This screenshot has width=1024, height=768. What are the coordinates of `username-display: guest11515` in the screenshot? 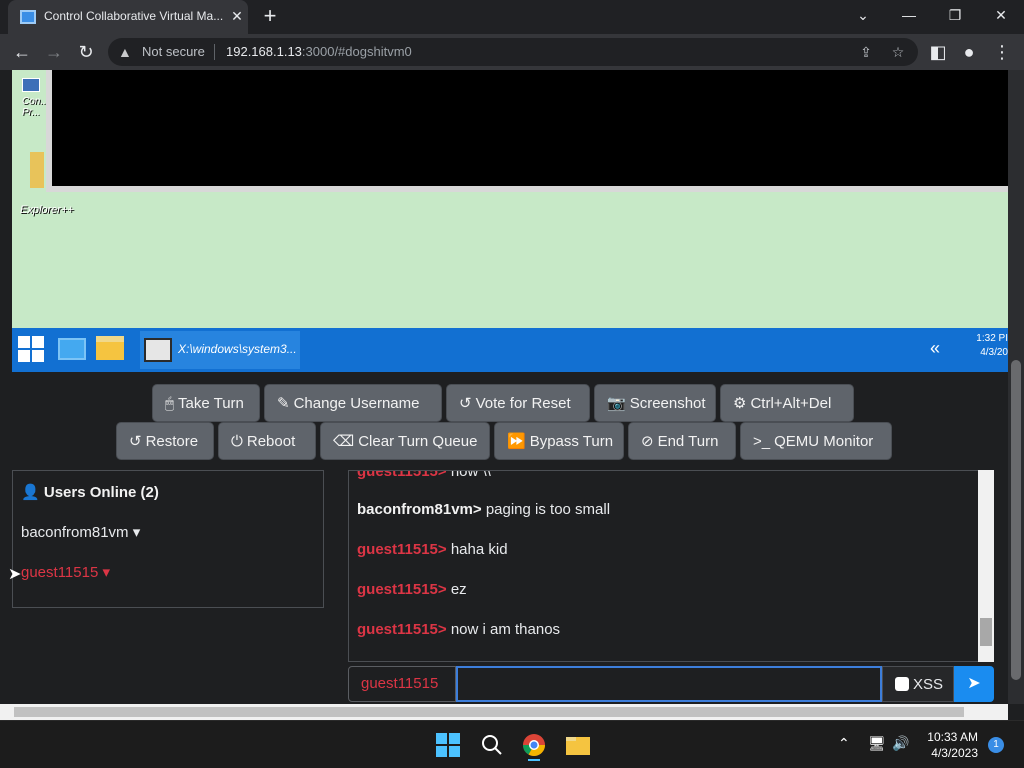 It's located at (402, 684).